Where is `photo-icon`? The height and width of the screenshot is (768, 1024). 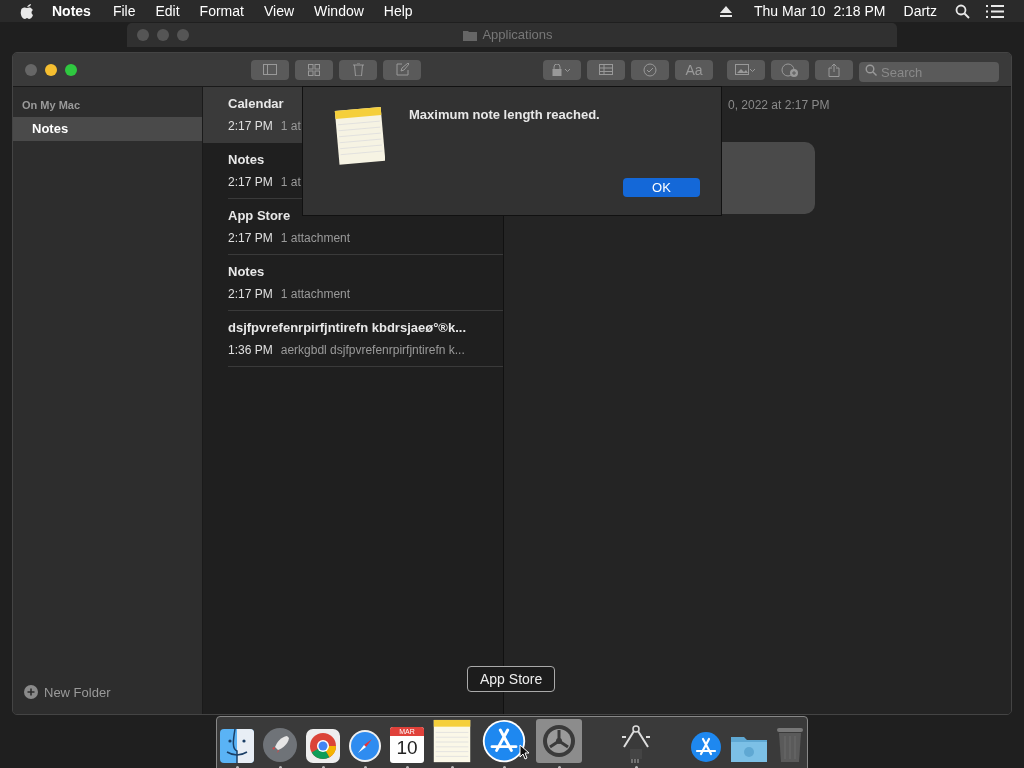
photo-icon is located at coordinates (746, 69).